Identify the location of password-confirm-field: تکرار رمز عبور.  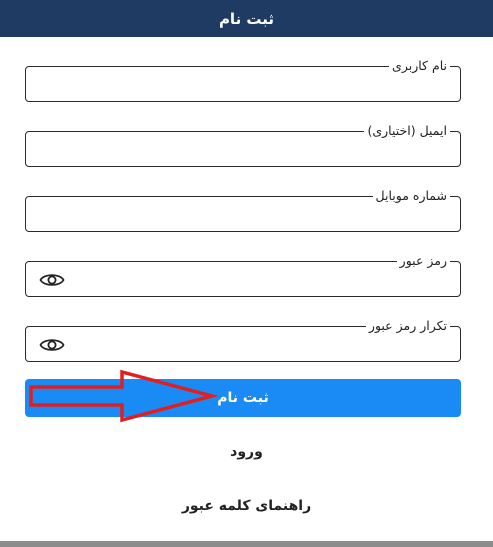
(243, 340).